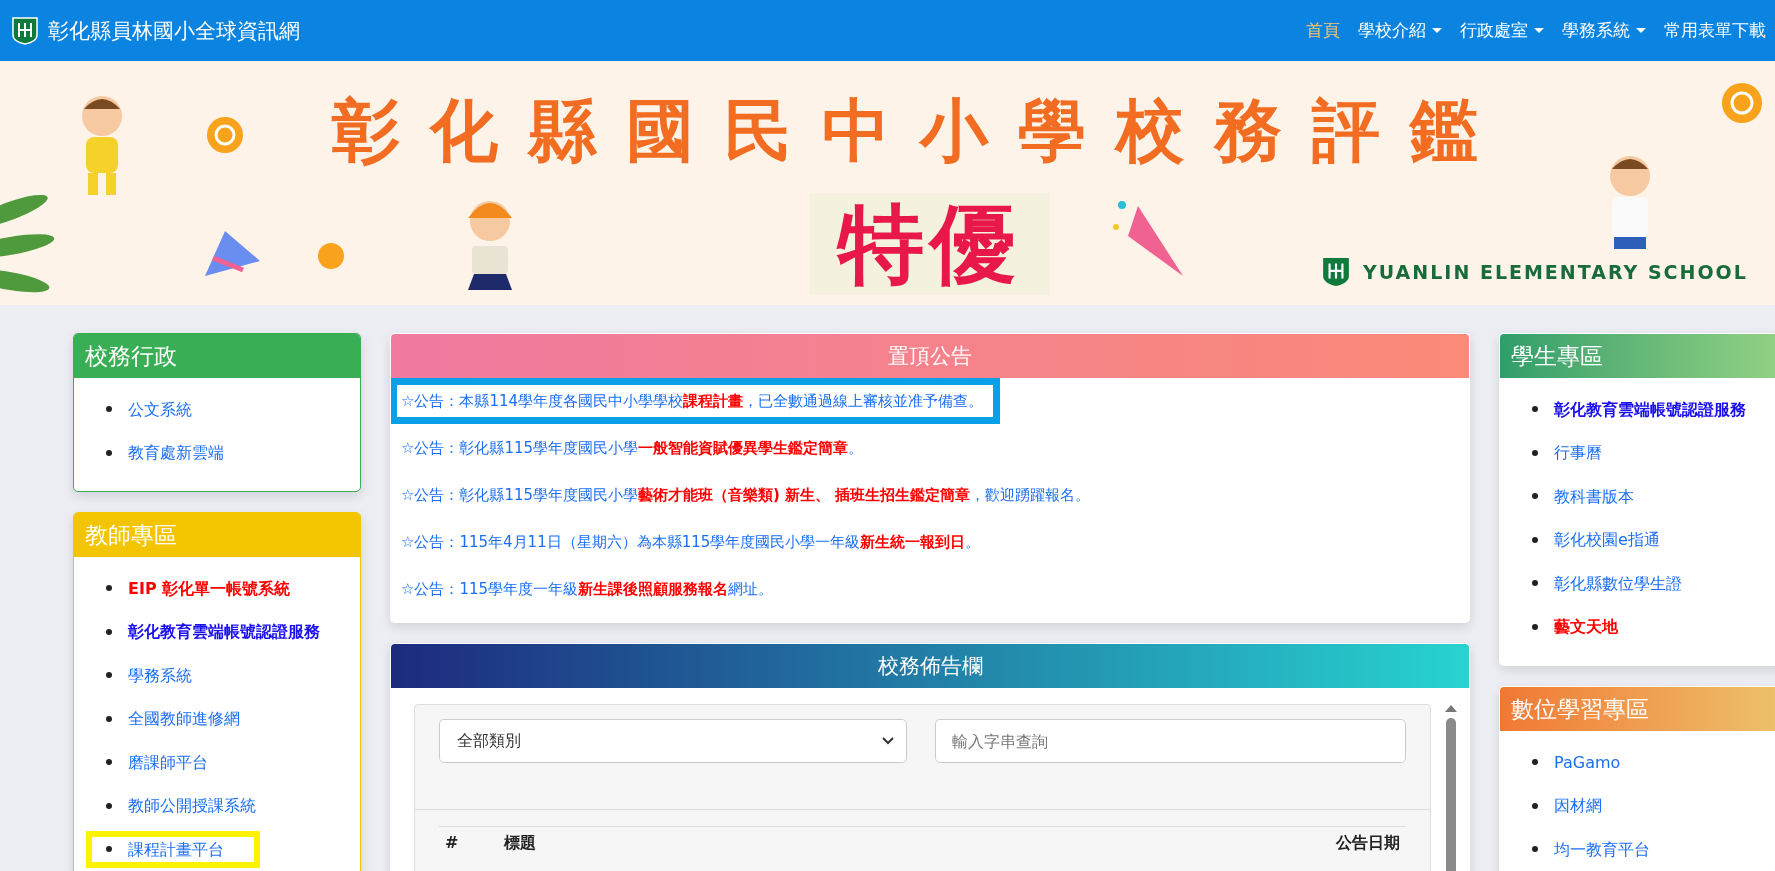 This screenshot has width=1775, height=871. I want to click on category-select: 全部類別, so click(673, 741).